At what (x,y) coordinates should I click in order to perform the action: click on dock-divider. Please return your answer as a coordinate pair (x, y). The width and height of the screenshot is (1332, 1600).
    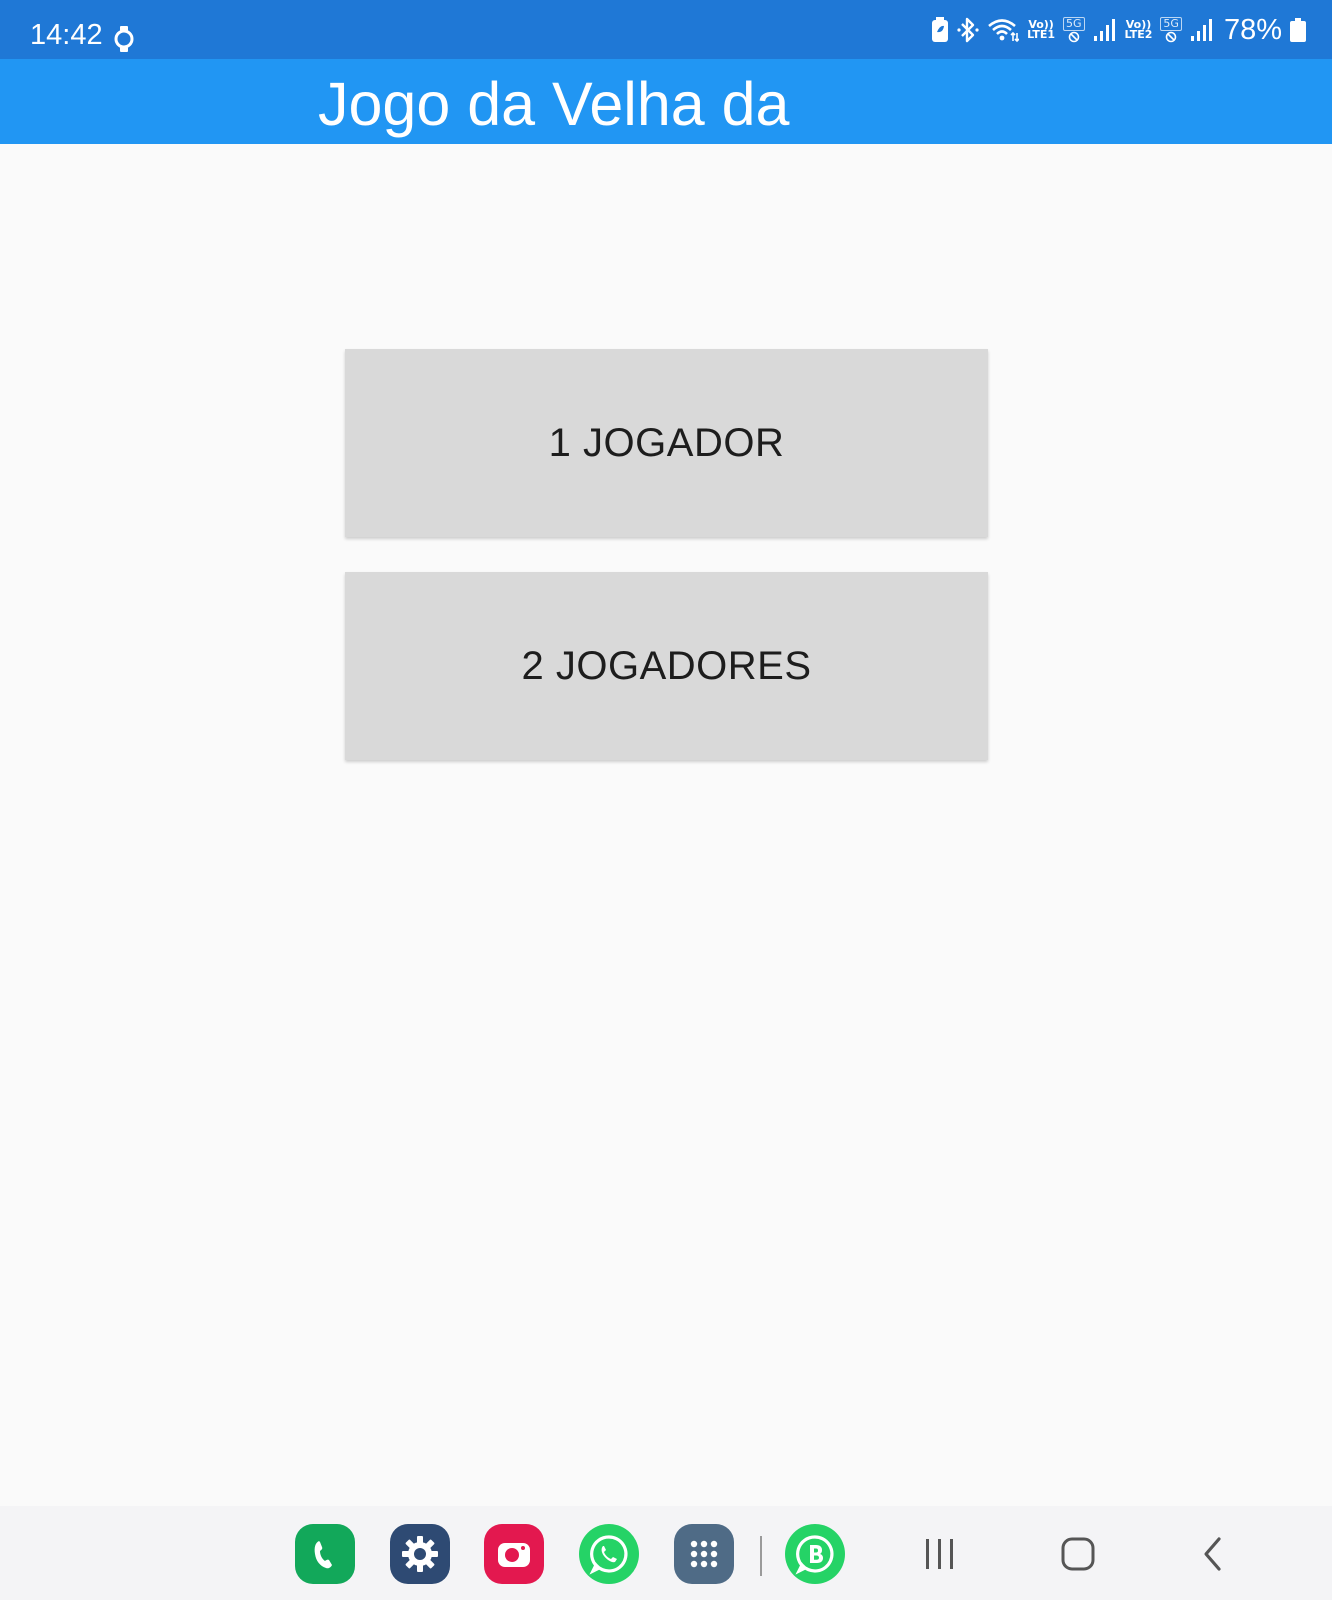
    Looking at the image, I should click on (761, 1556).